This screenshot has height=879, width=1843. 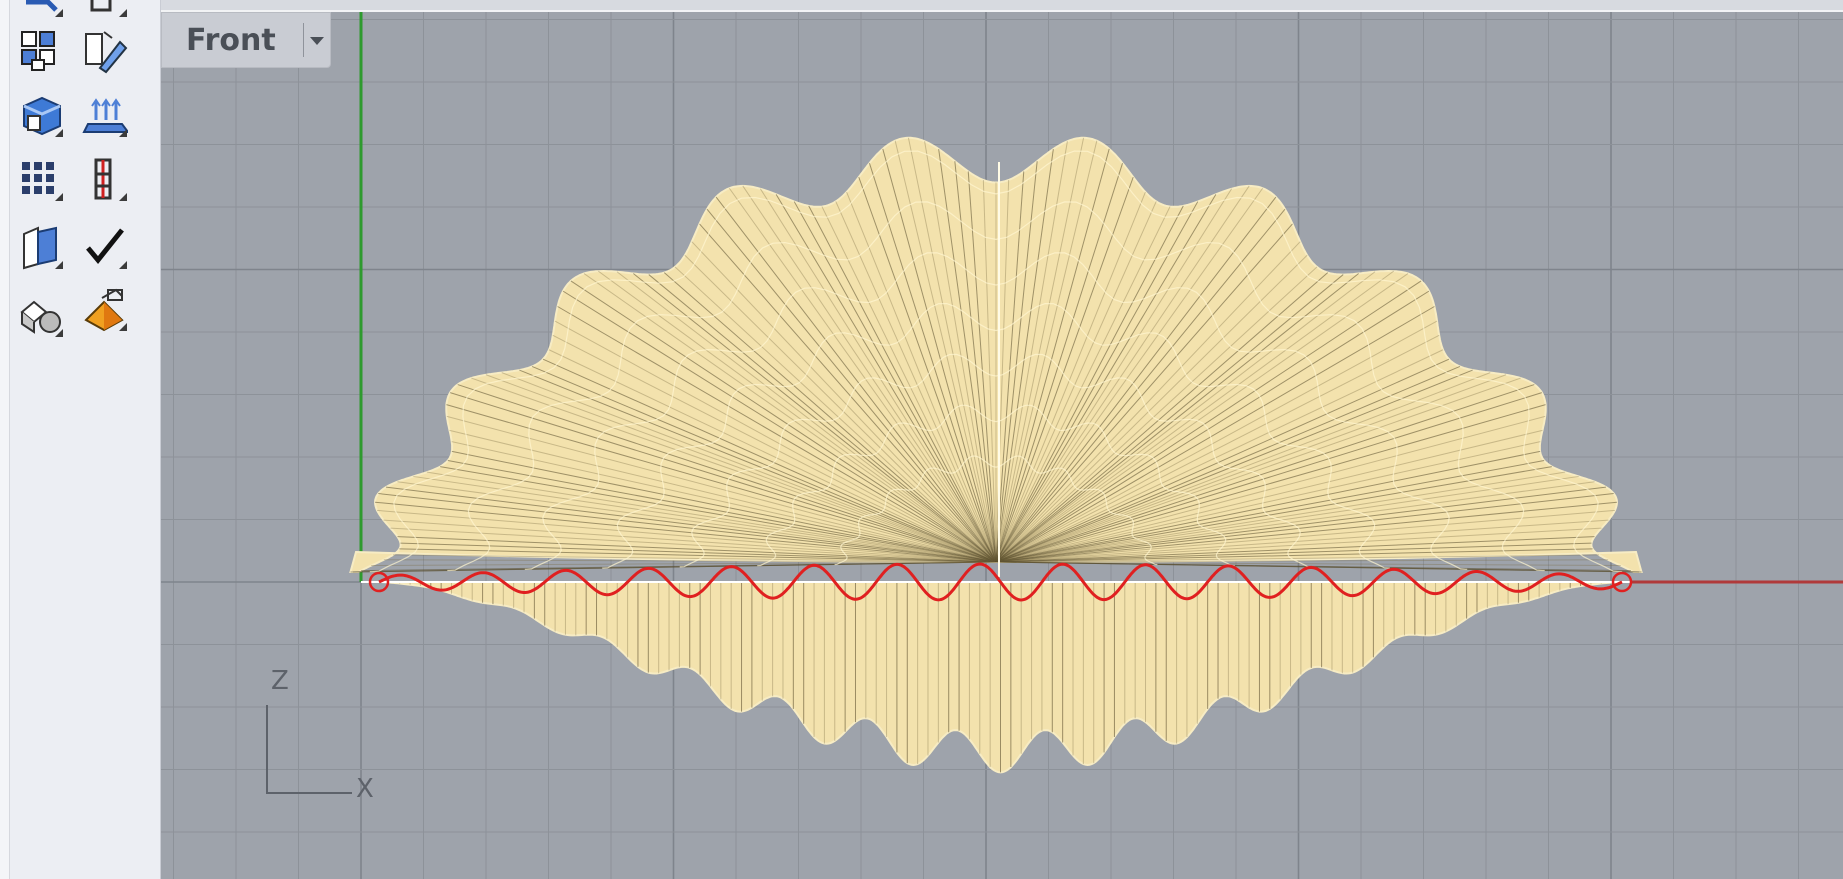 What do you see at coordinates (309, 749) in the screenshot?
I see `axis-gizmo` at bounding box center [309, 749].